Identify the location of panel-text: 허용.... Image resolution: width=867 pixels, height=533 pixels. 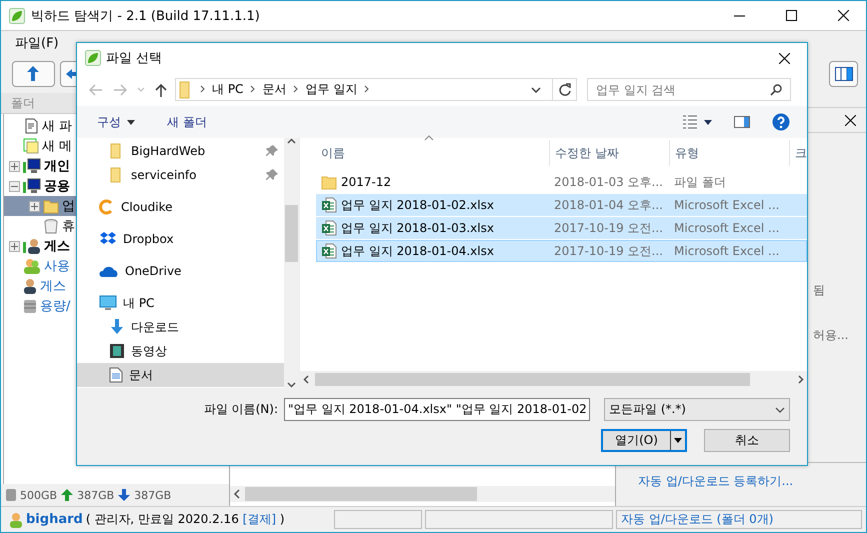
(831, 335).